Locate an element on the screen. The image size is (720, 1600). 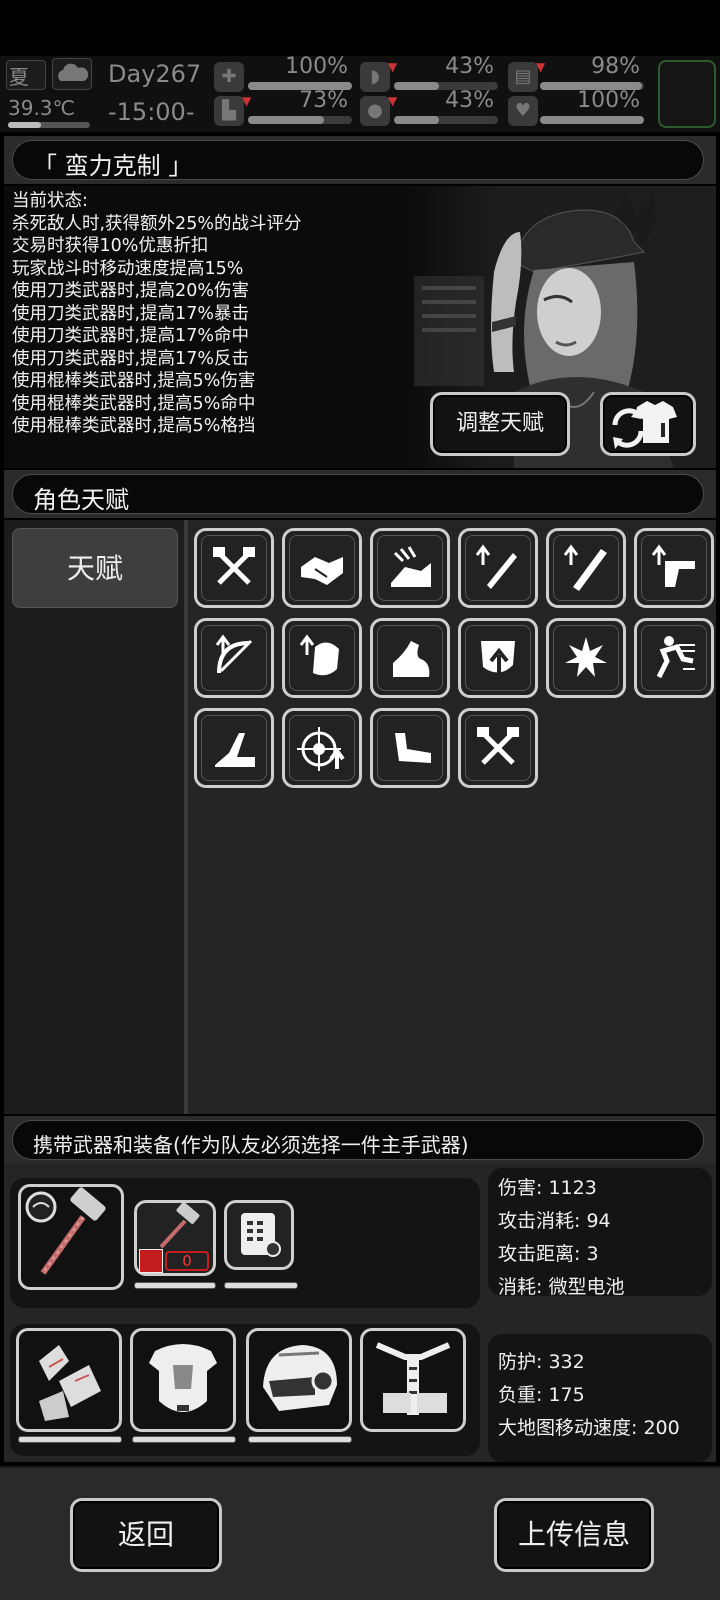
stomach-icon: ◗ is located at coordinates (375, 77).